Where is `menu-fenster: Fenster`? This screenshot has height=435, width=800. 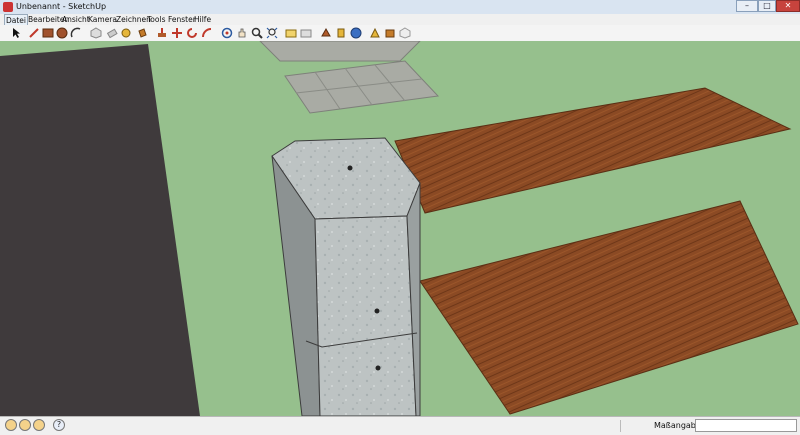
menu-fenster: Fenster is located at coordinates (182, 19).